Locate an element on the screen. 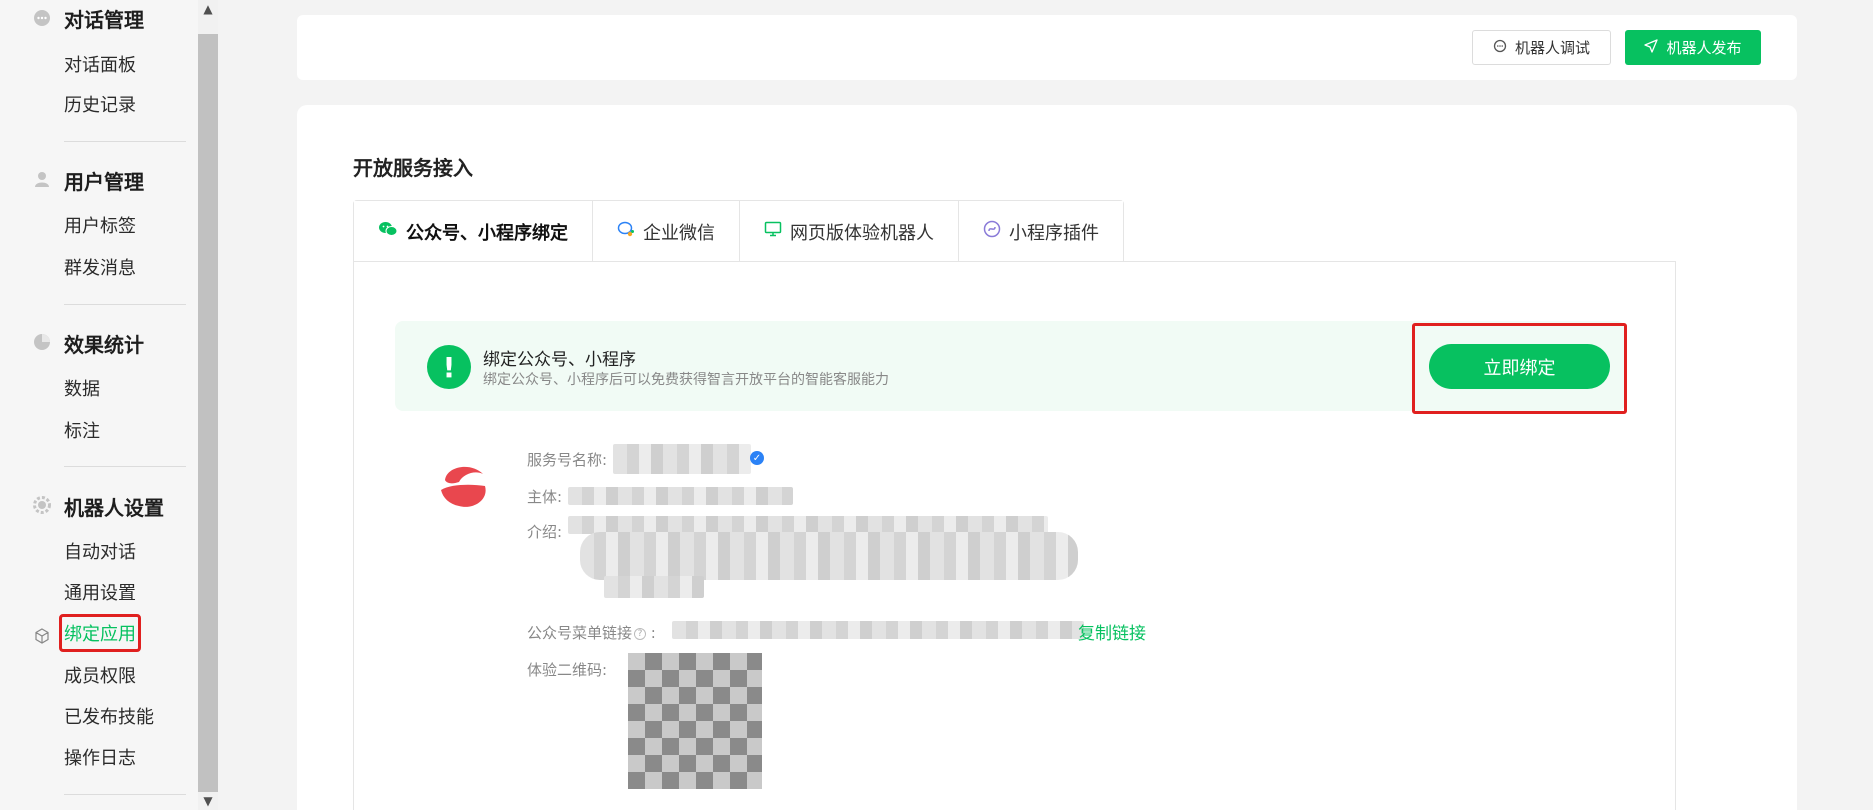 The image size is (1873, 810). tab-label: 网页版体验机器人 is located at coordinates (862, 233).